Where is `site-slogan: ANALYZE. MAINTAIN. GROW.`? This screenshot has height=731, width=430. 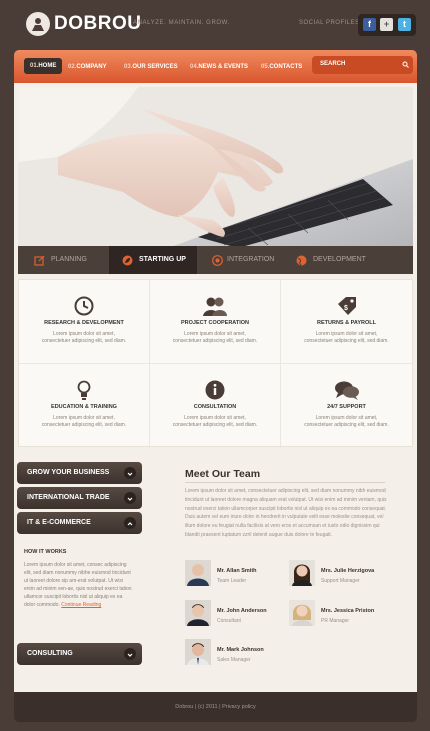
site-slogan: ANALYZE. MAINTAIN. GROW. is located at coordinates (181, 23).